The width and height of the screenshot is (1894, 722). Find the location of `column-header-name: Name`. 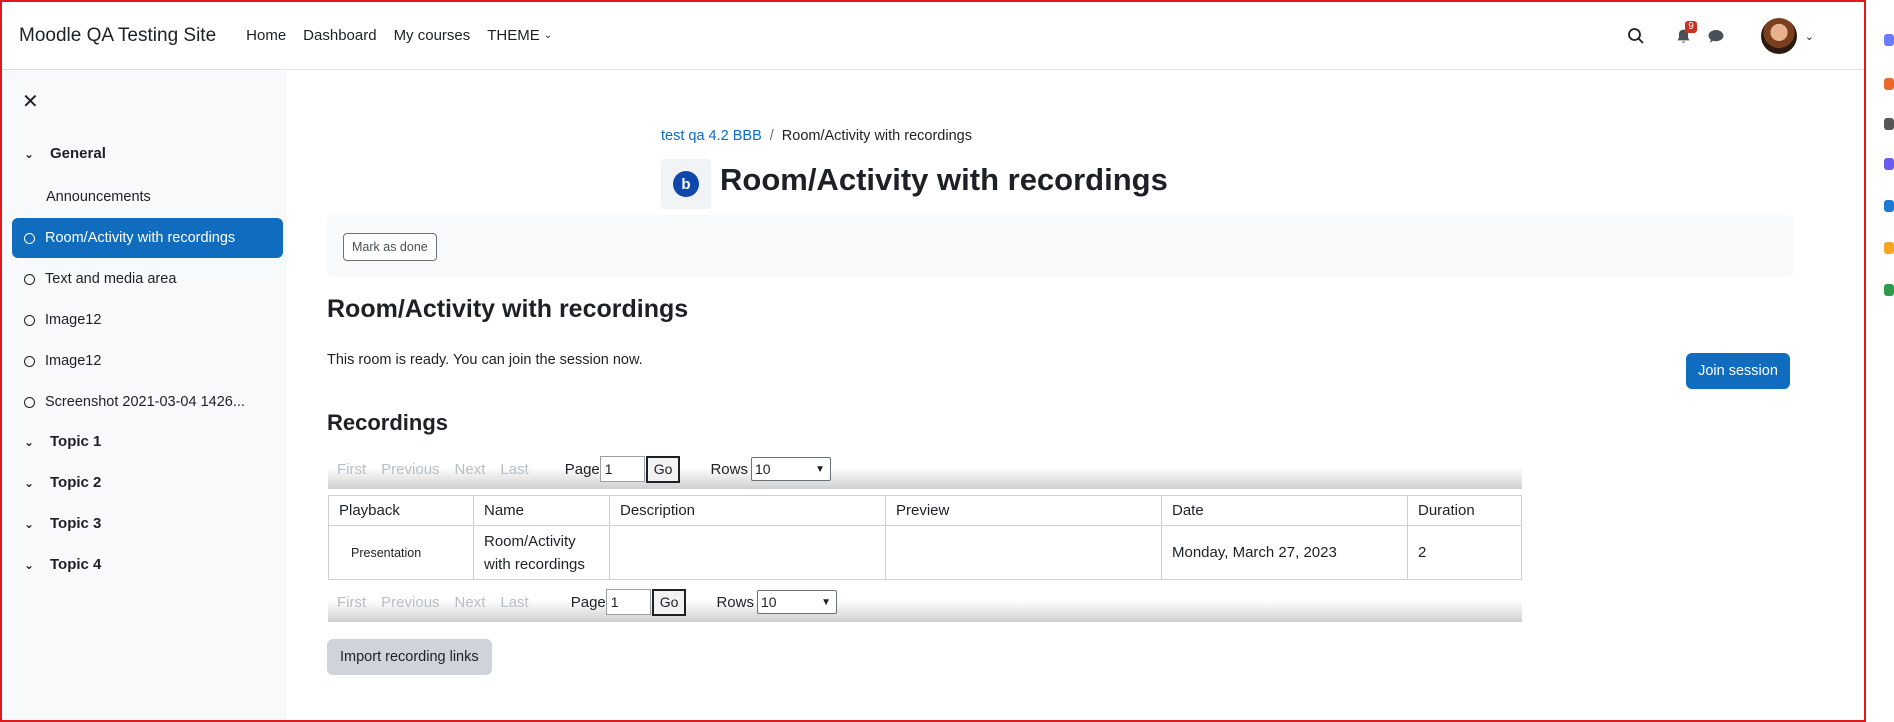

column-header-name: Name is located at coordinates (541, 510).